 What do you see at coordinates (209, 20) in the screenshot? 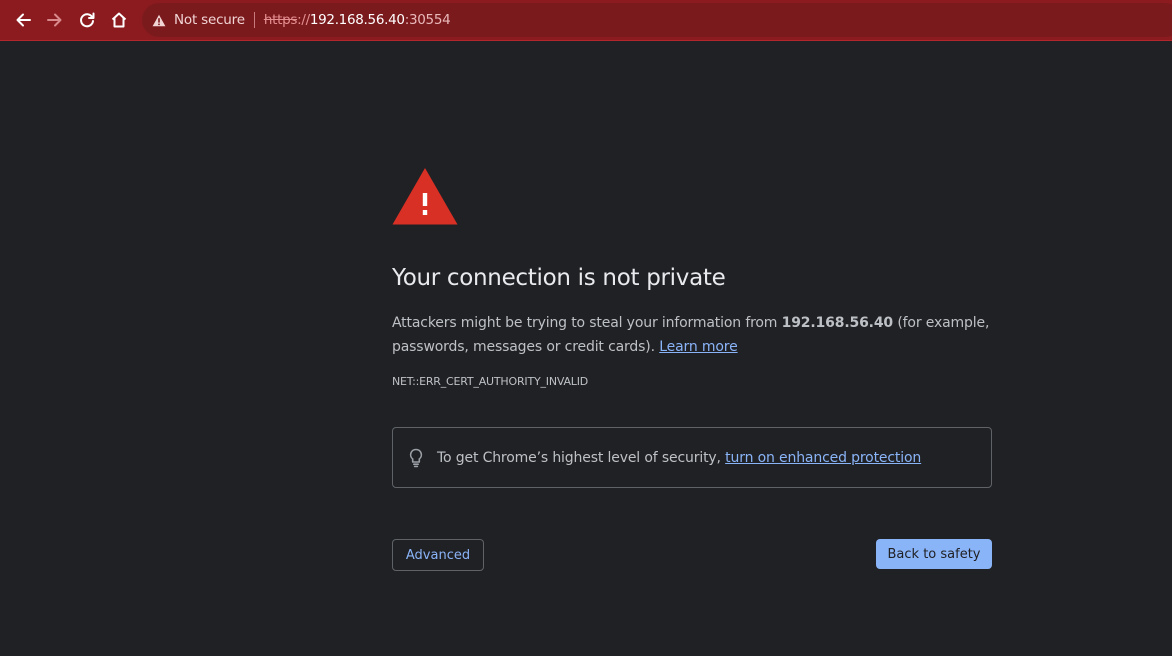
I see `security-label: Not secure` at bounding box center [209, 20].